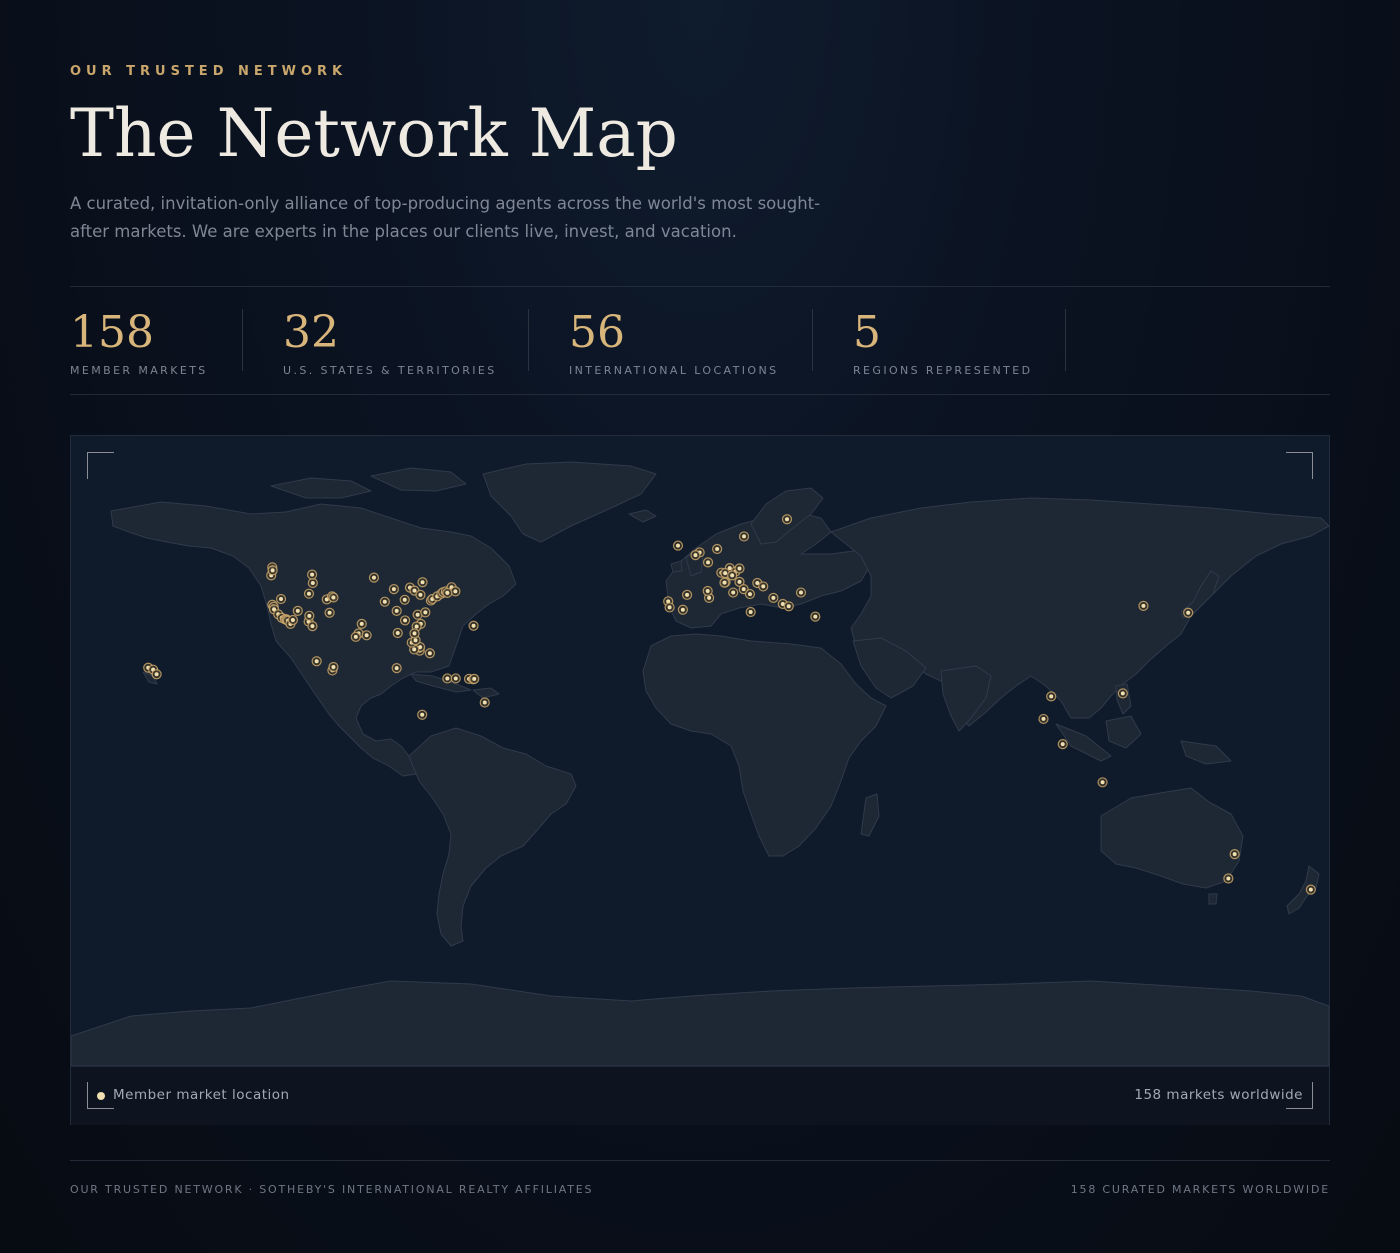 Image resolution: width=1400 pixels, height=1253 pixels. Describe the element at coordinates (385, 343) in the screenshot. I see `stat-us-states: 32 U.S. STATES & TERRITORIES` at that location.